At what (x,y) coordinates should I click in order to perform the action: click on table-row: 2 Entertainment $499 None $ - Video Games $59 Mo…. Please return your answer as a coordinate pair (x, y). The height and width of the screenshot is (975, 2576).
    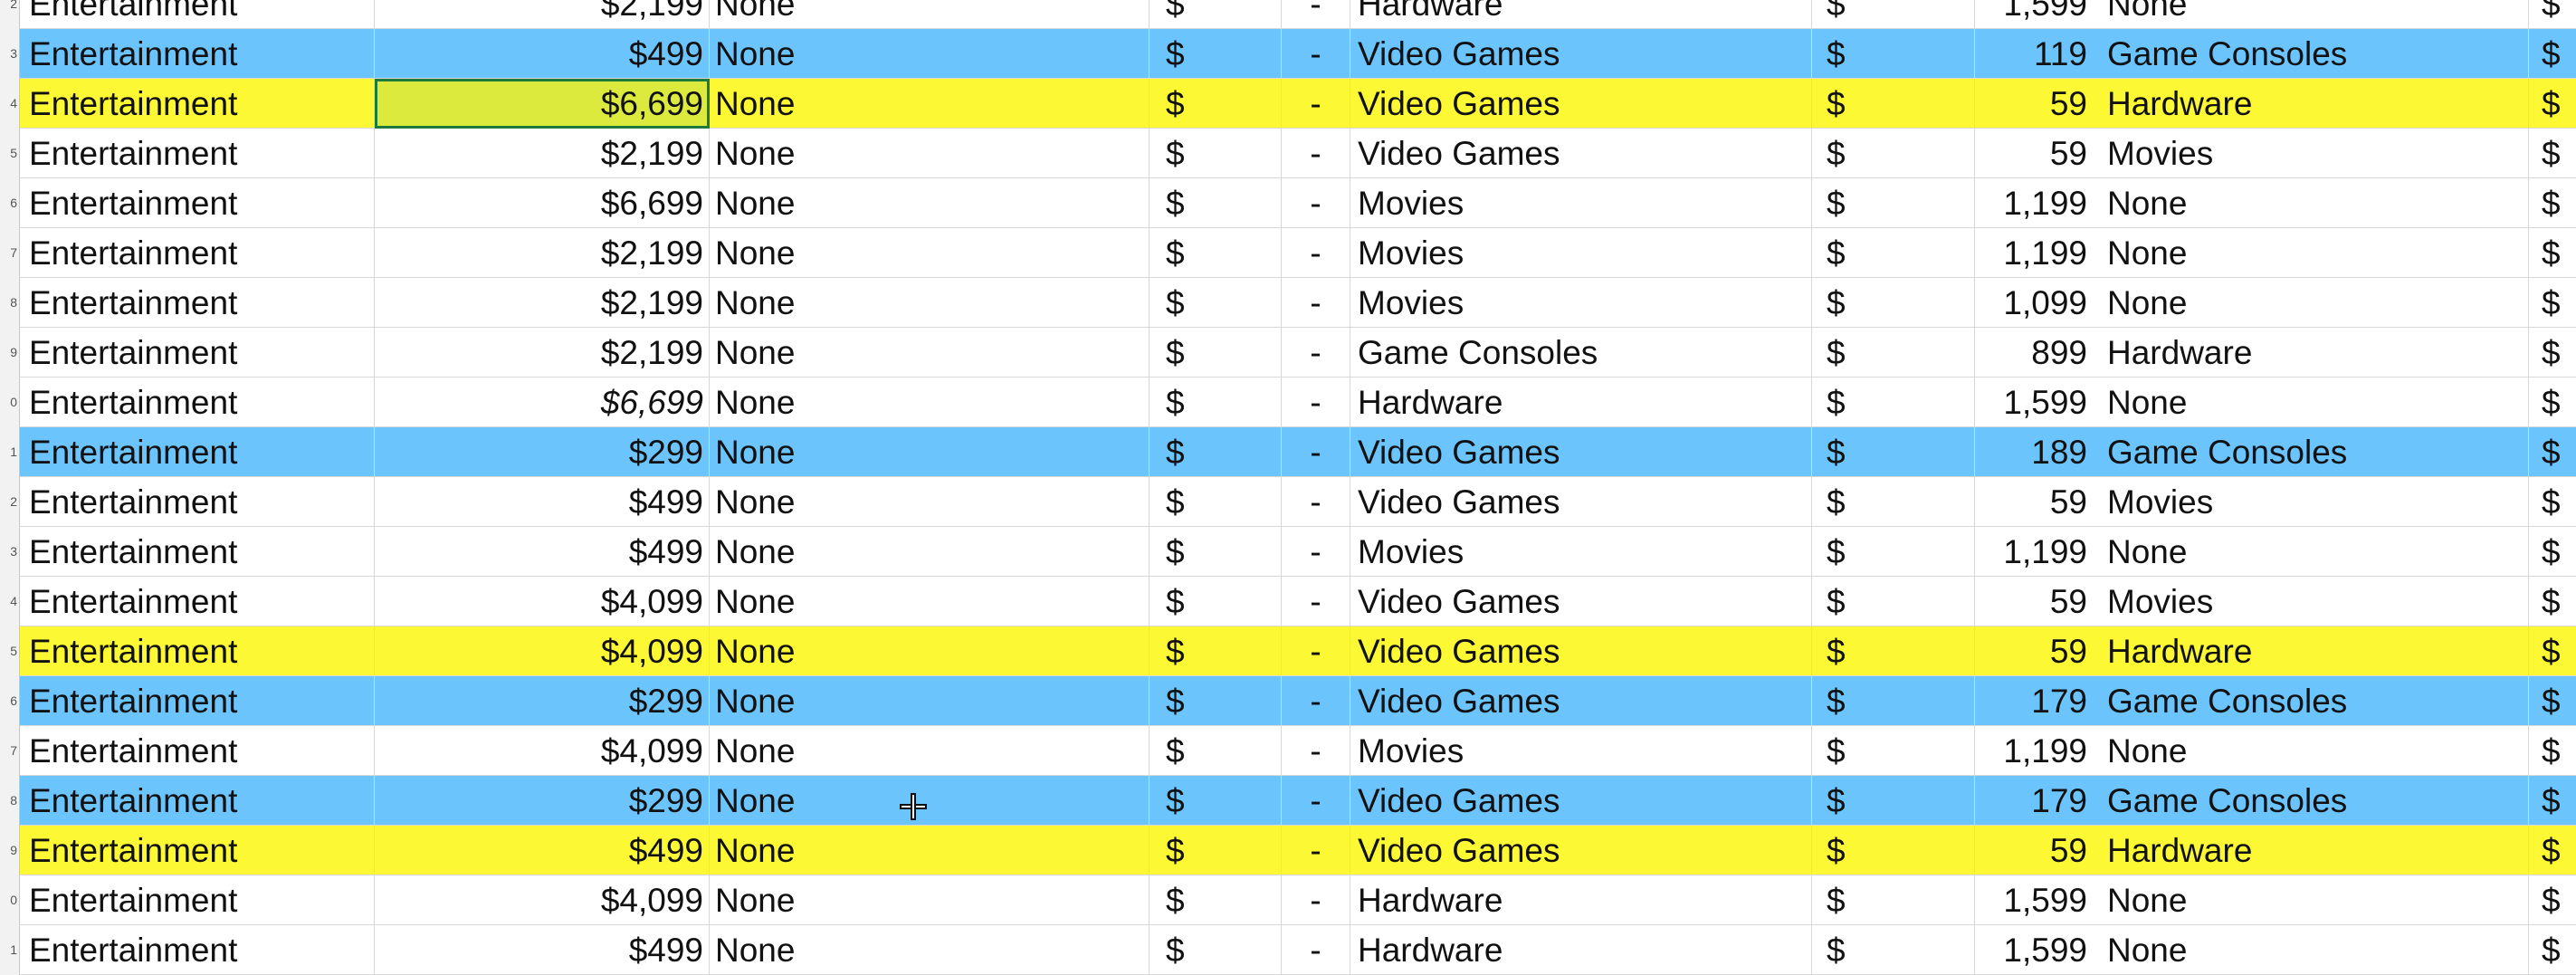
    Looking at the image, I should click on (1288, 502).